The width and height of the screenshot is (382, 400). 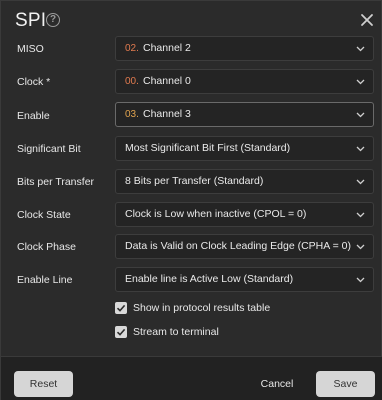 I want to click on stream-terminal-checkbox, so click(x=121, y=332).